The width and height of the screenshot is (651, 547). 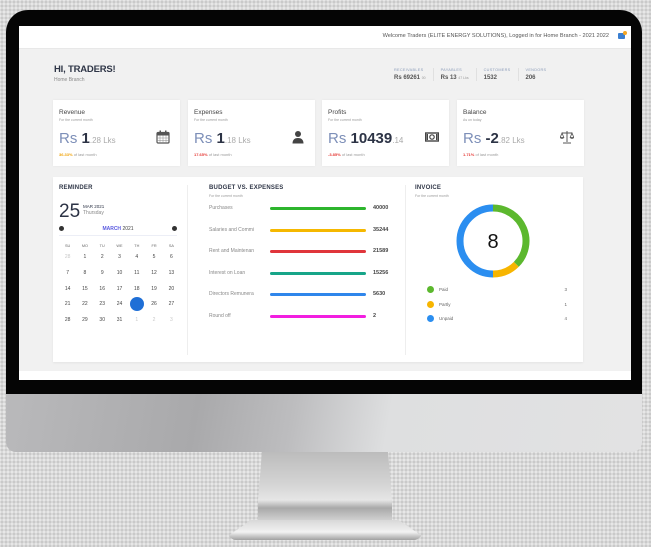 I want to click on calendar-day: 6, so click(x=171, y=261).